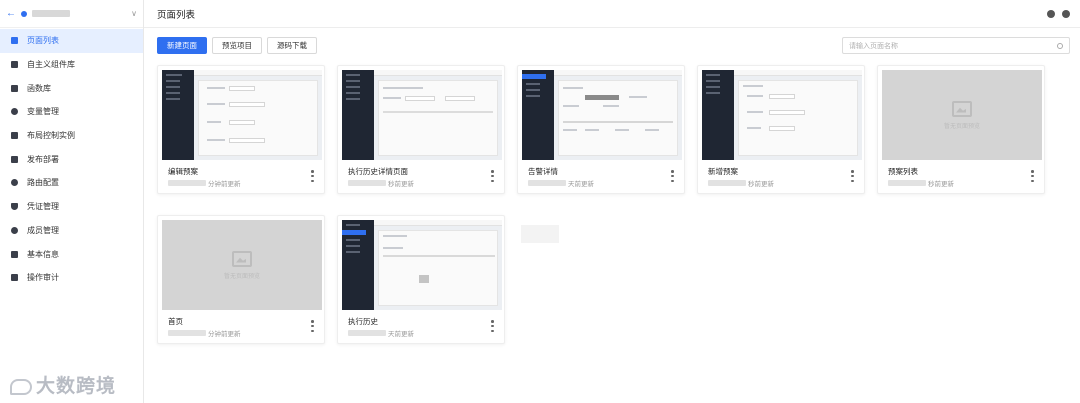  I want to click on preview-project-button: 预览项目, so click(237, 45).